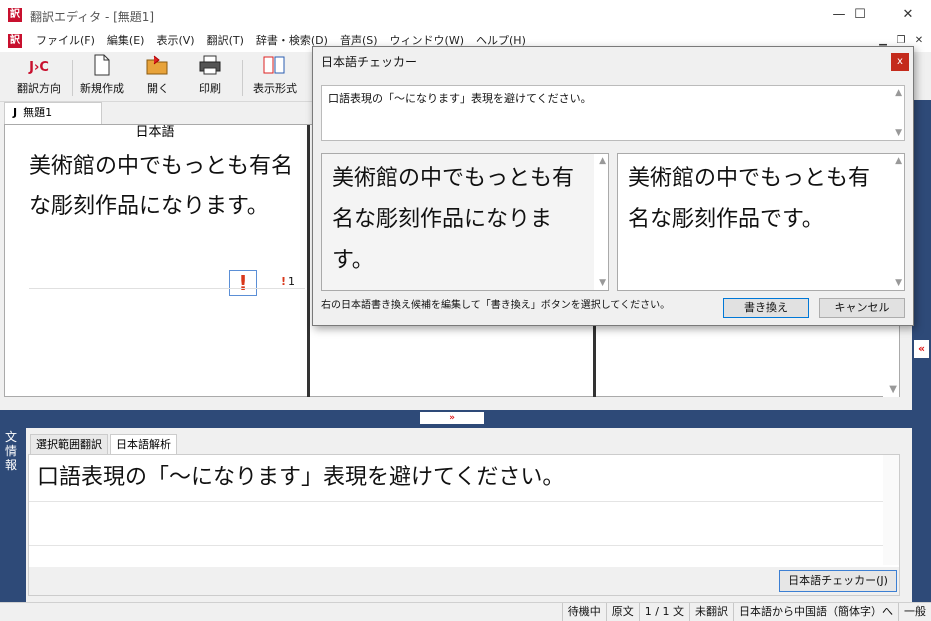 The height and width of the screenshot is (621, 931). I want to click on display-format-label: 表示形式, so click(275, 88).